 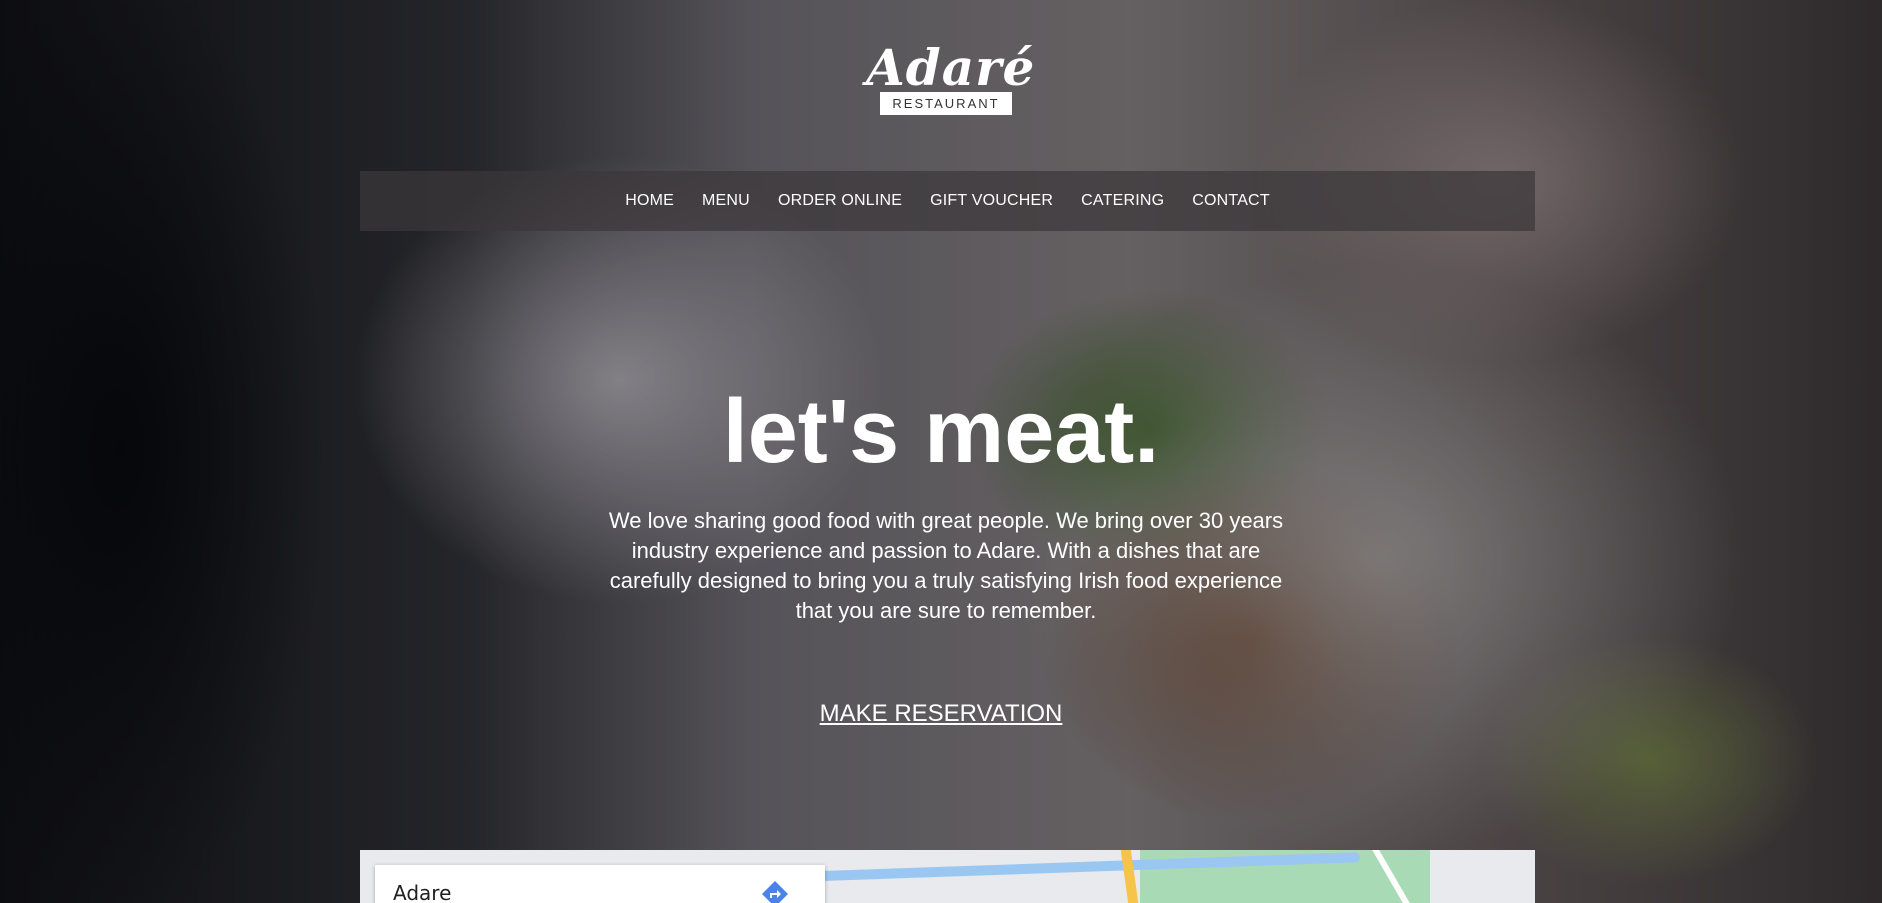 What do you see at coordinates (600, 884) in the screenshot?
I see `map-place-card: Adare` at bounding box center [600, 884].